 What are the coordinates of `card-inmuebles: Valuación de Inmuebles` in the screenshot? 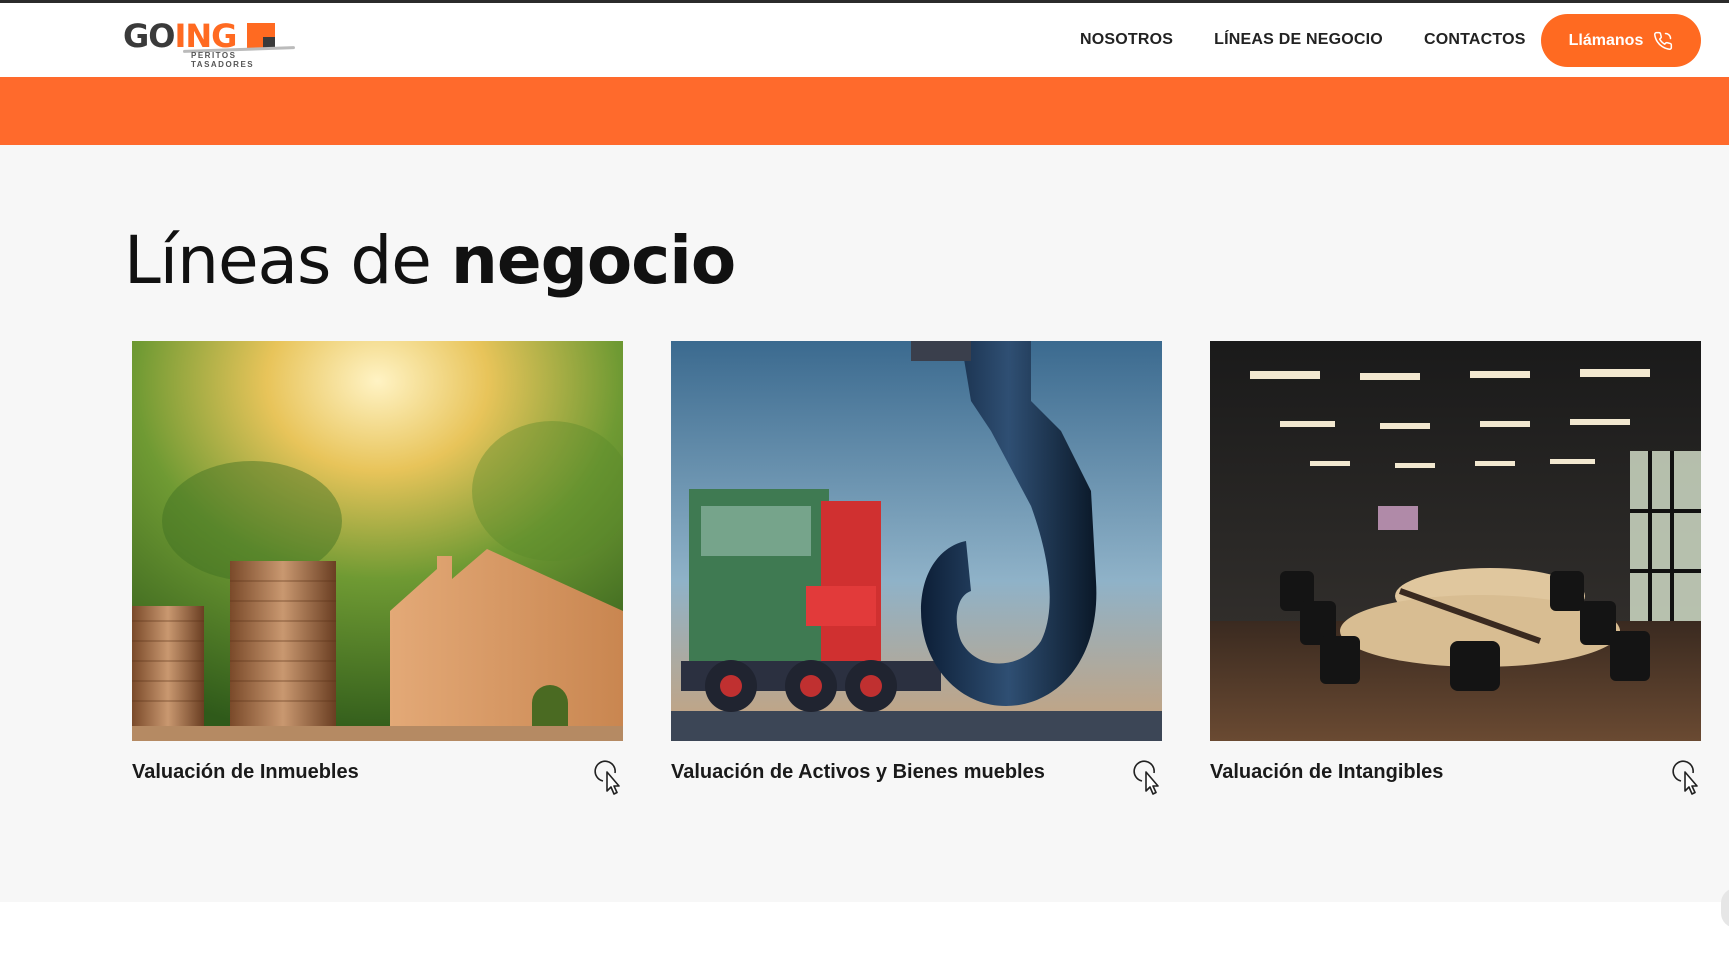 It's located at (377, 568).